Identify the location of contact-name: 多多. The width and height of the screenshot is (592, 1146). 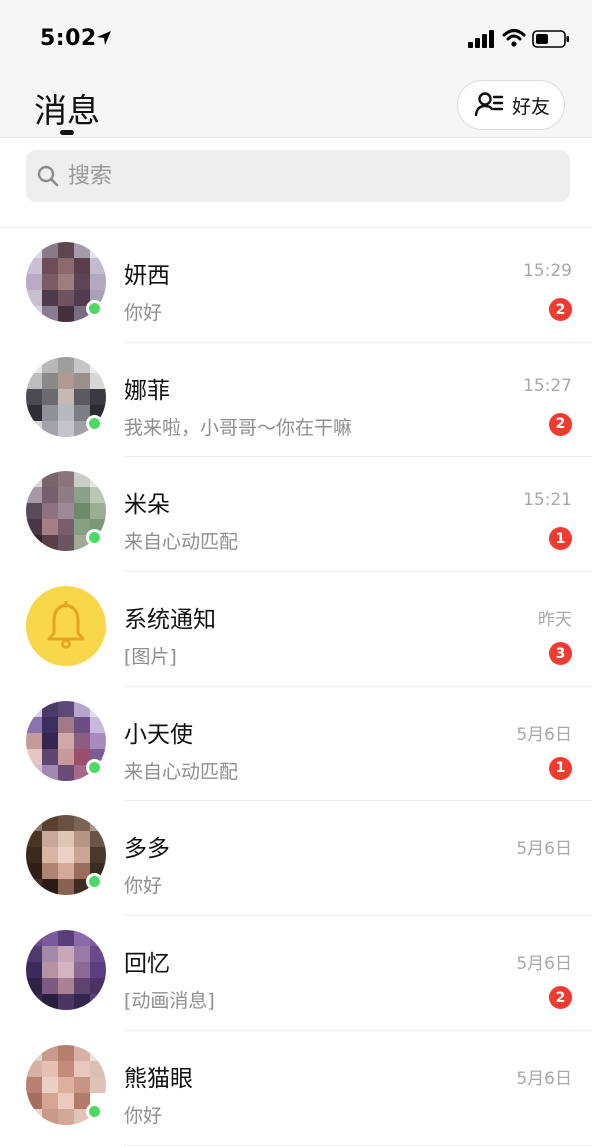
(147, 849).